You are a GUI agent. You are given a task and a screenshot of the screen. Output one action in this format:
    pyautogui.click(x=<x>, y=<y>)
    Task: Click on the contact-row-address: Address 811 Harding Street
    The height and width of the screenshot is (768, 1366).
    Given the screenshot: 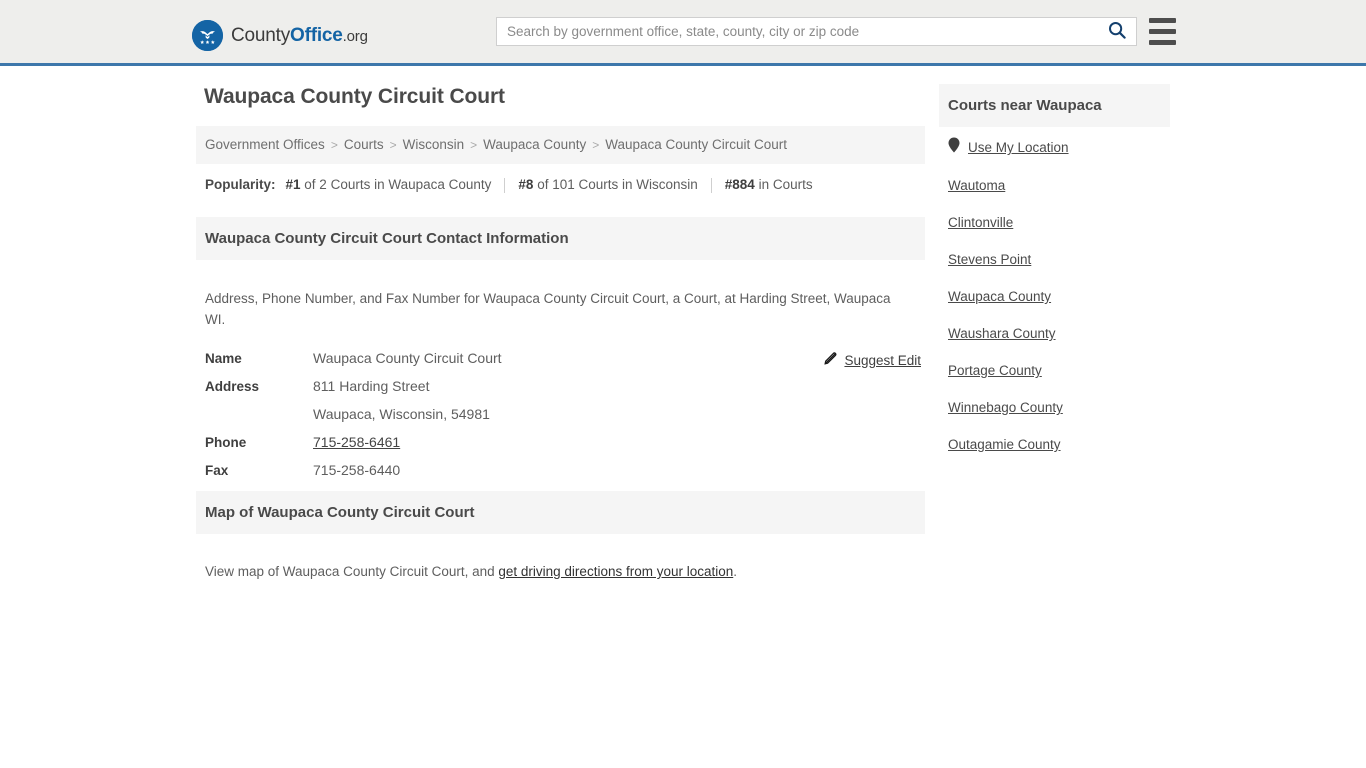 What is the action you would take?
    pyautogui.click(x=565, y=386)
    